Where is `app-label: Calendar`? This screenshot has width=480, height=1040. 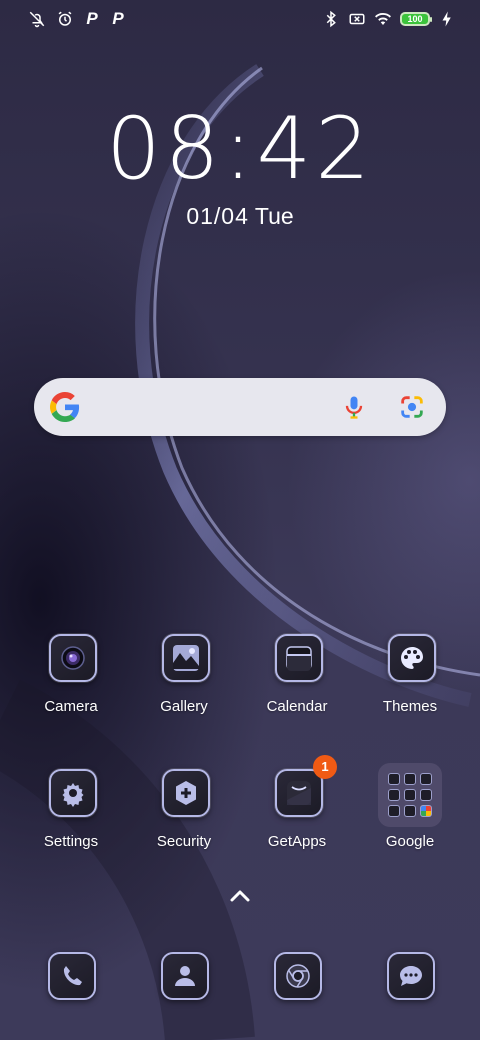 app-label: Calendar is located at coordinates (297, 706).